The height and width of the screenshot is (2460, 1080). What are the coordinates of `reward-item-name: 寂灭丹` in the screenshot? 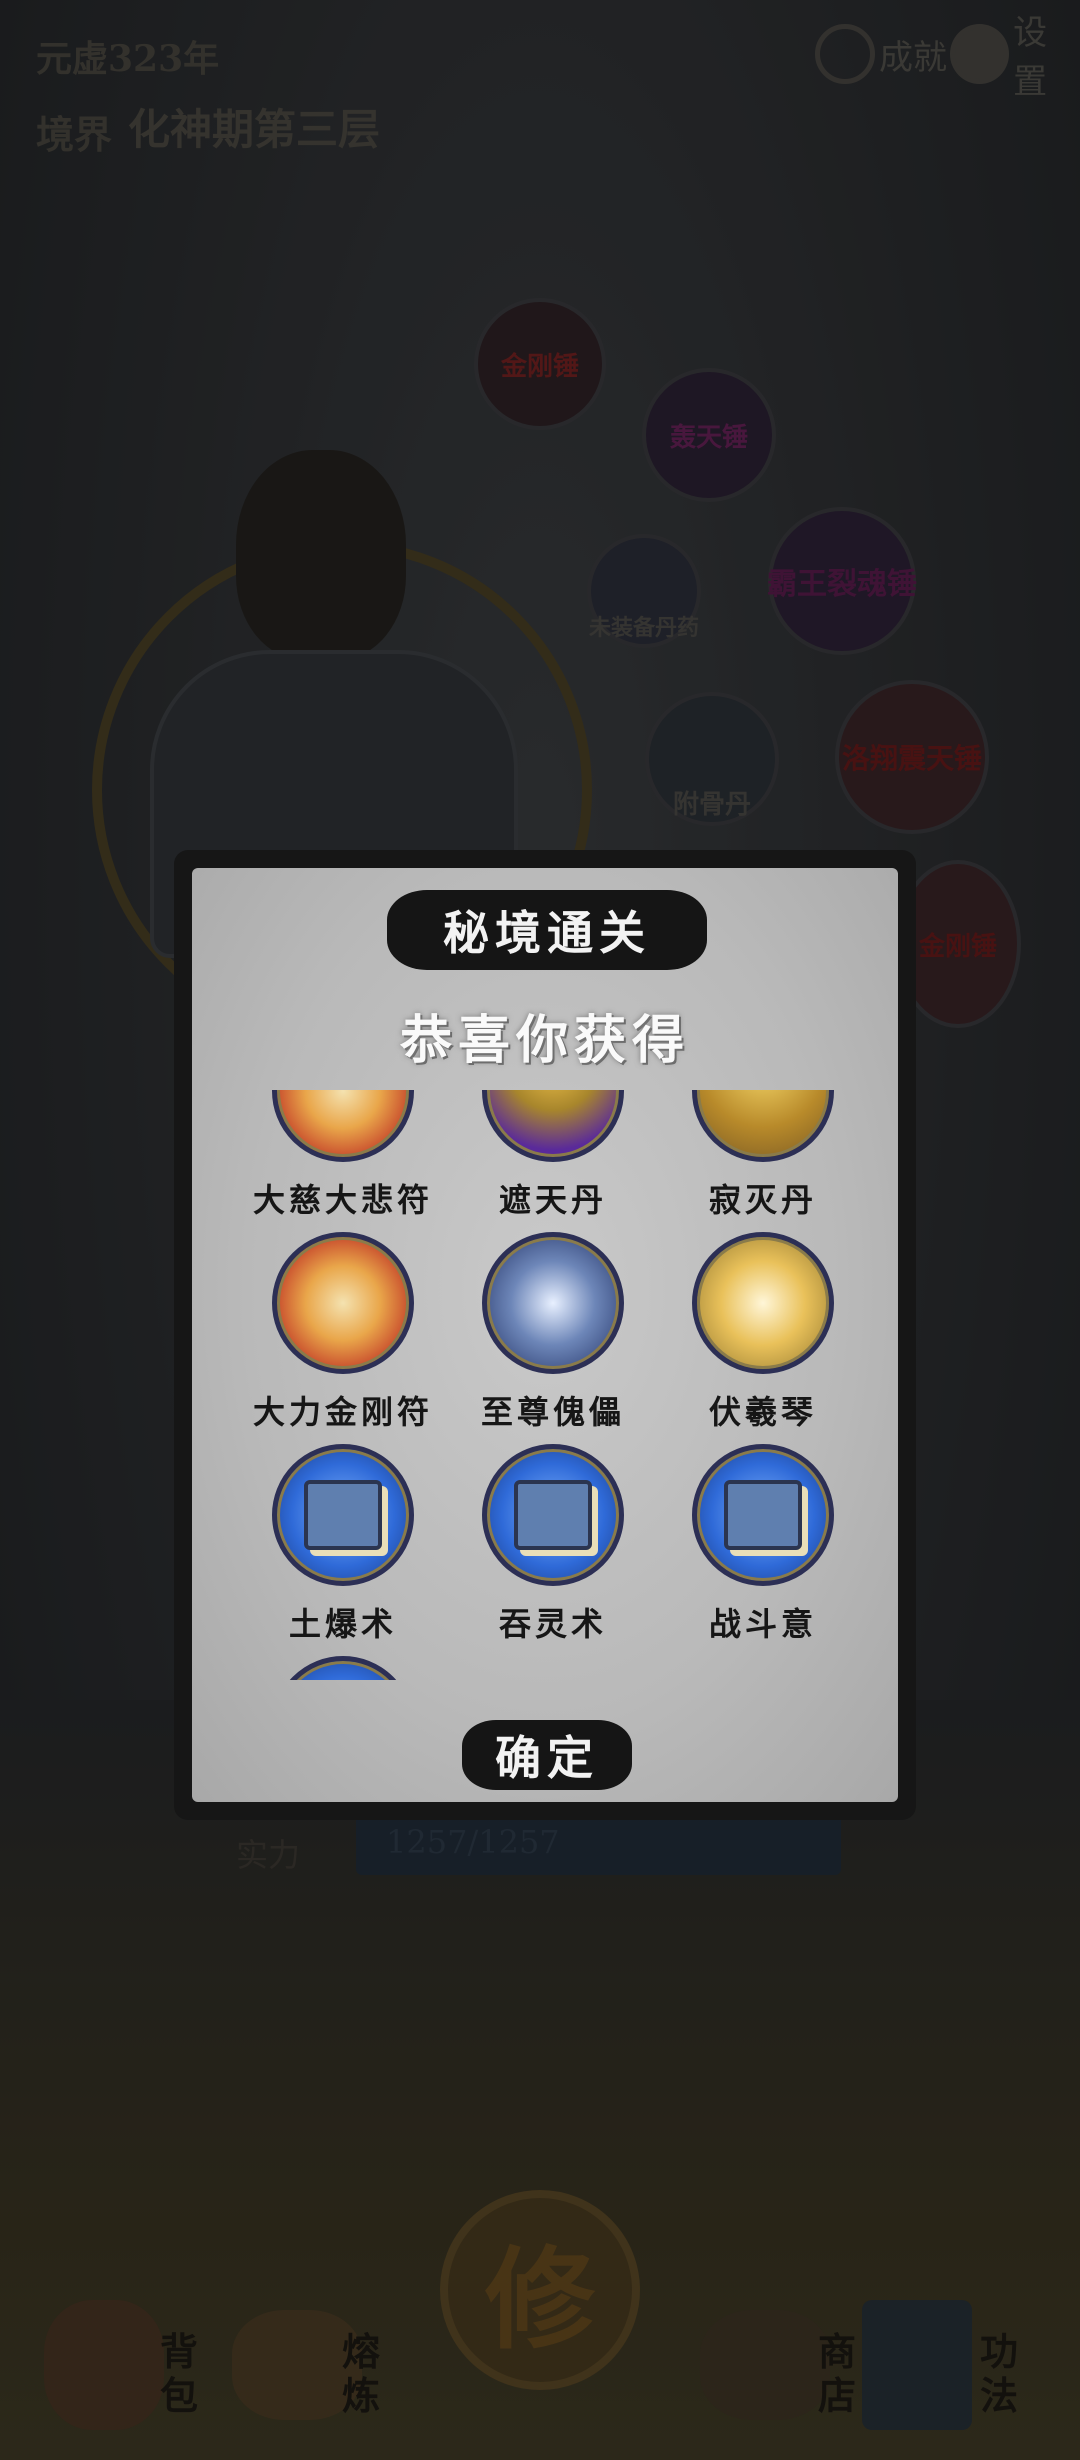 It's located at (762, 1200).